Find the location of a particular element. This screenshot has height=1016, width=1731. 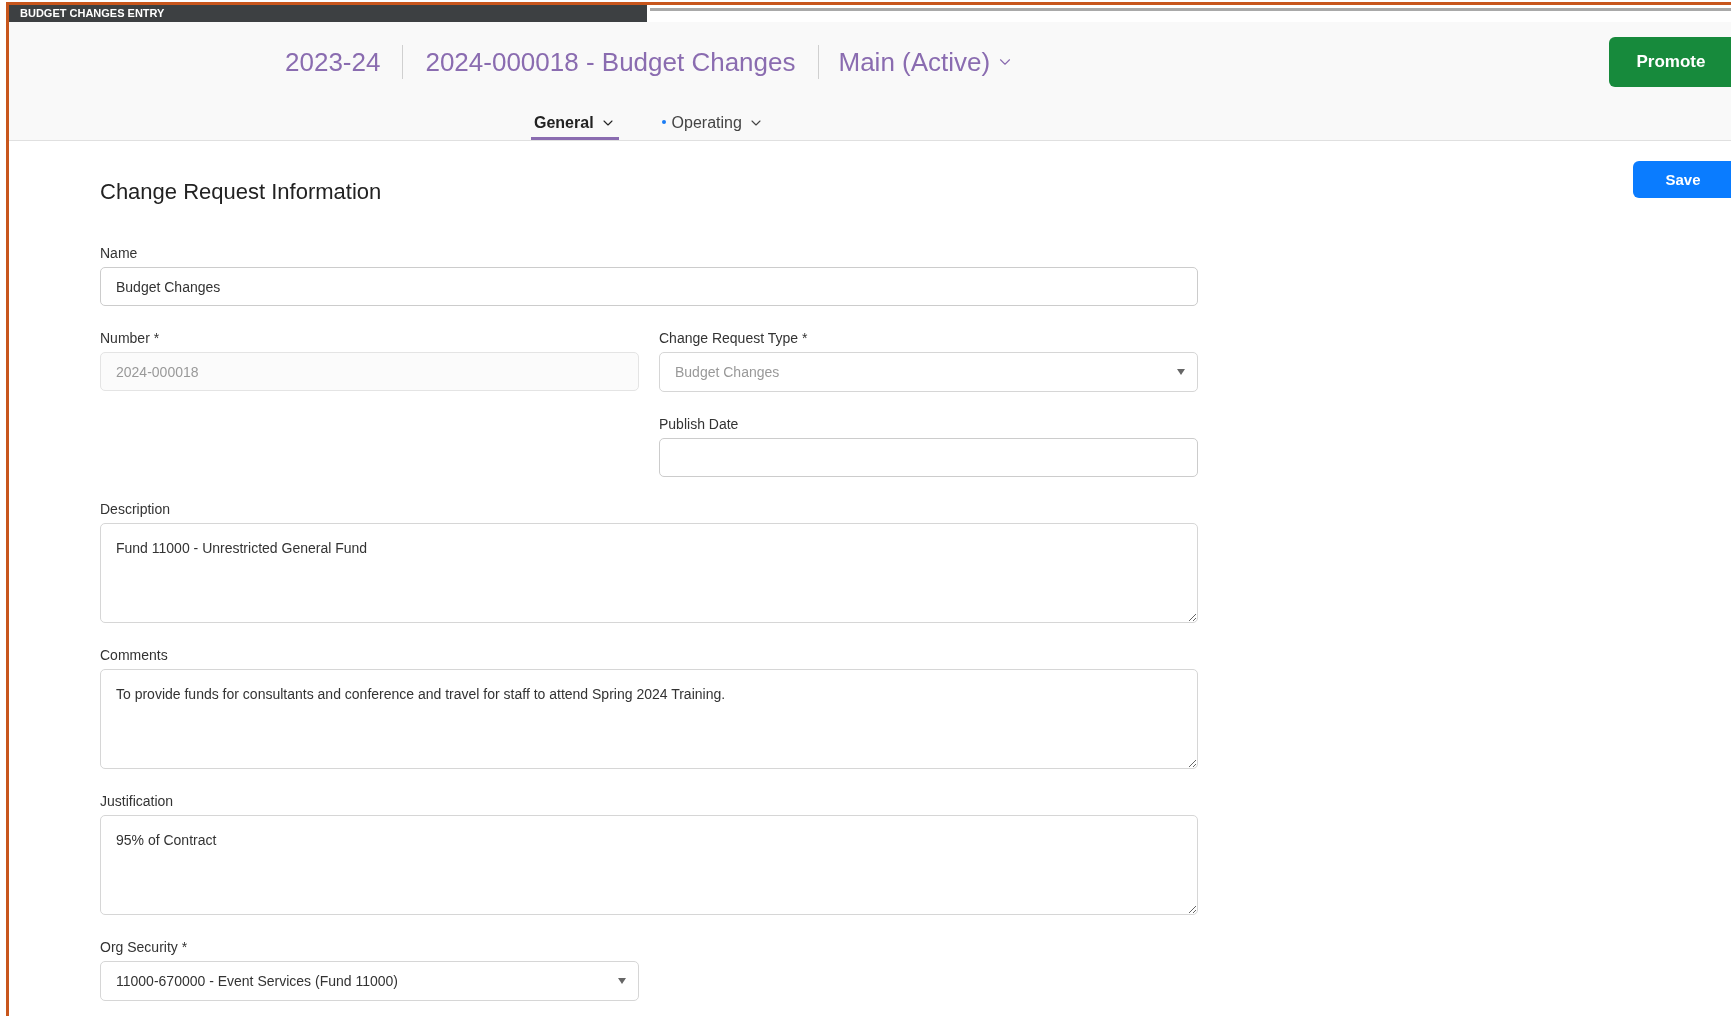

text-area: 95% of Contract is located at coordinates (649, 865).